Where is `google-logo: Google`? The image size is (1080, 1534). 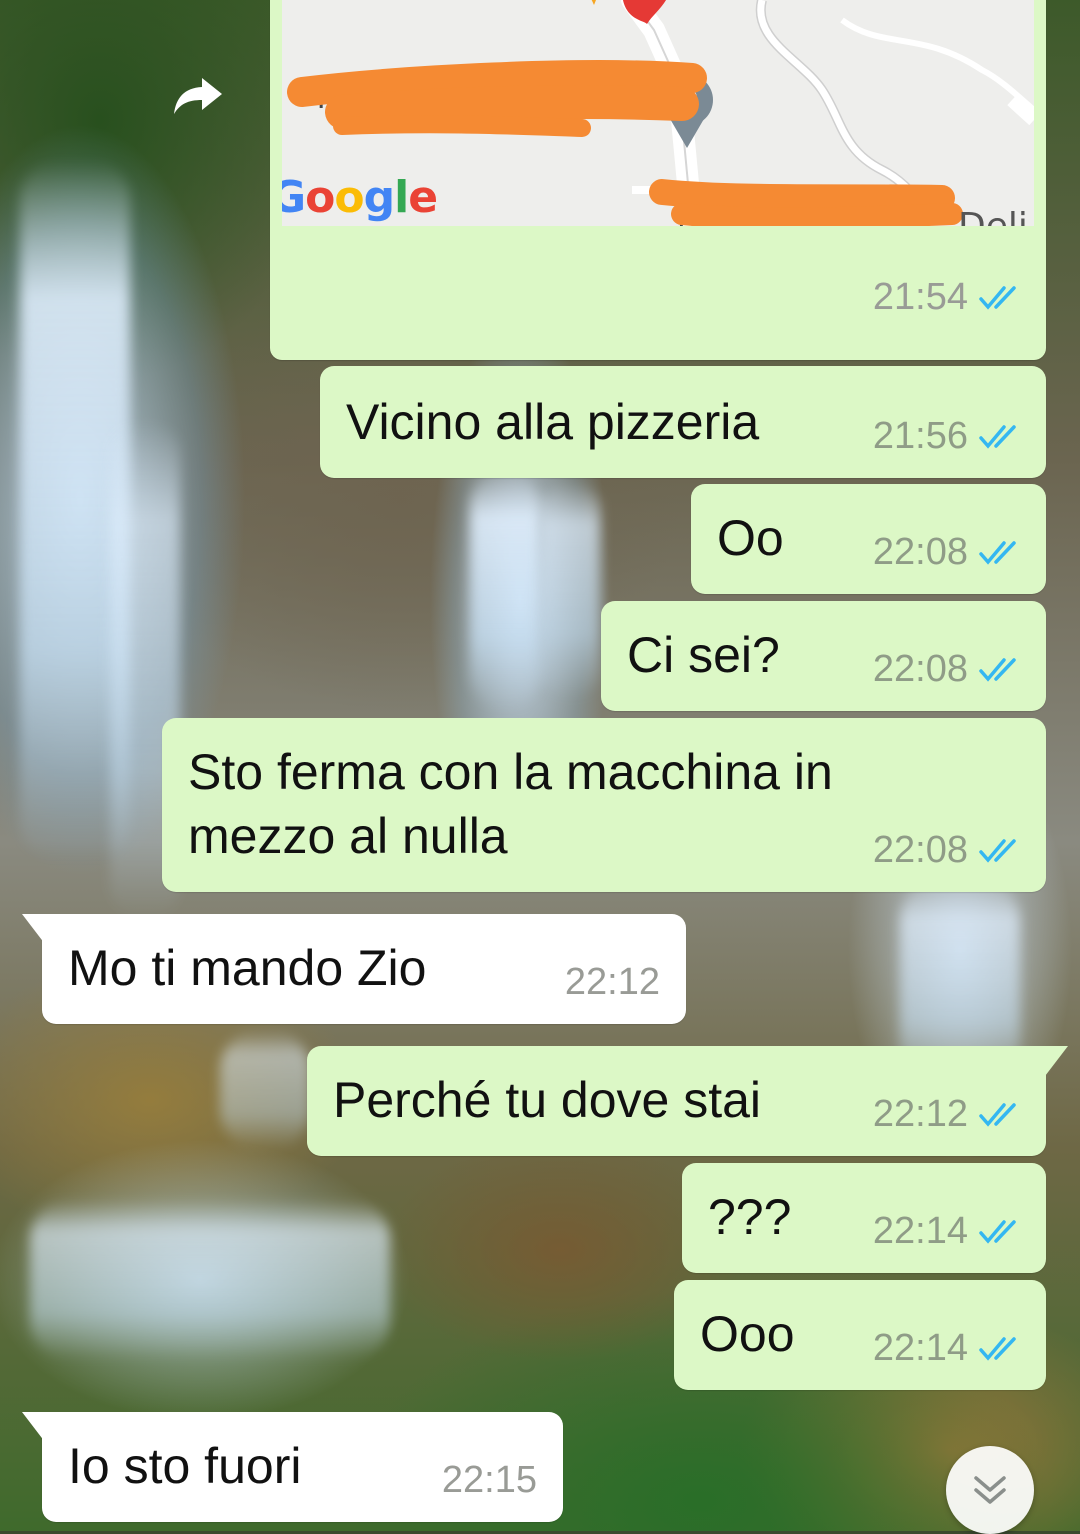
google-logo: Google is located at coordinates (360, 197).